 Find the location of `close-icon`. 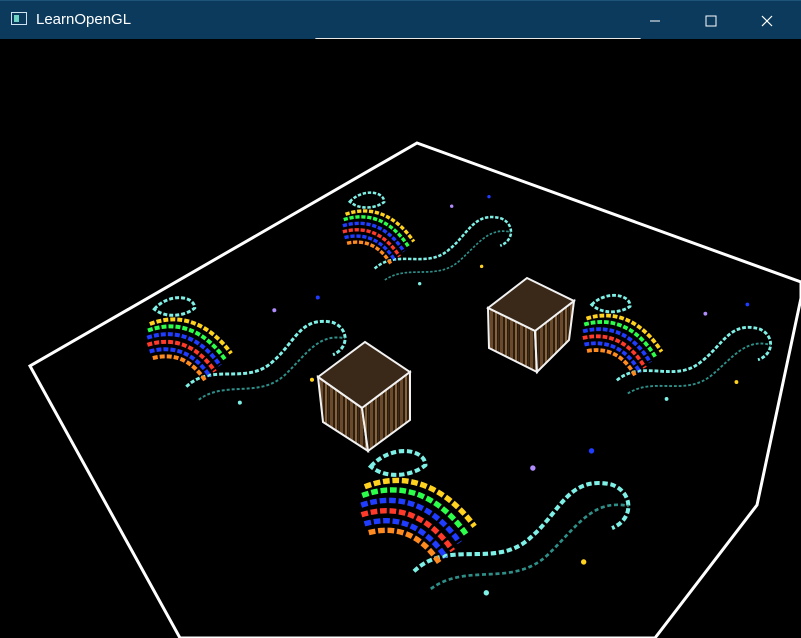

close-icon is located at coordinates (767, 20).